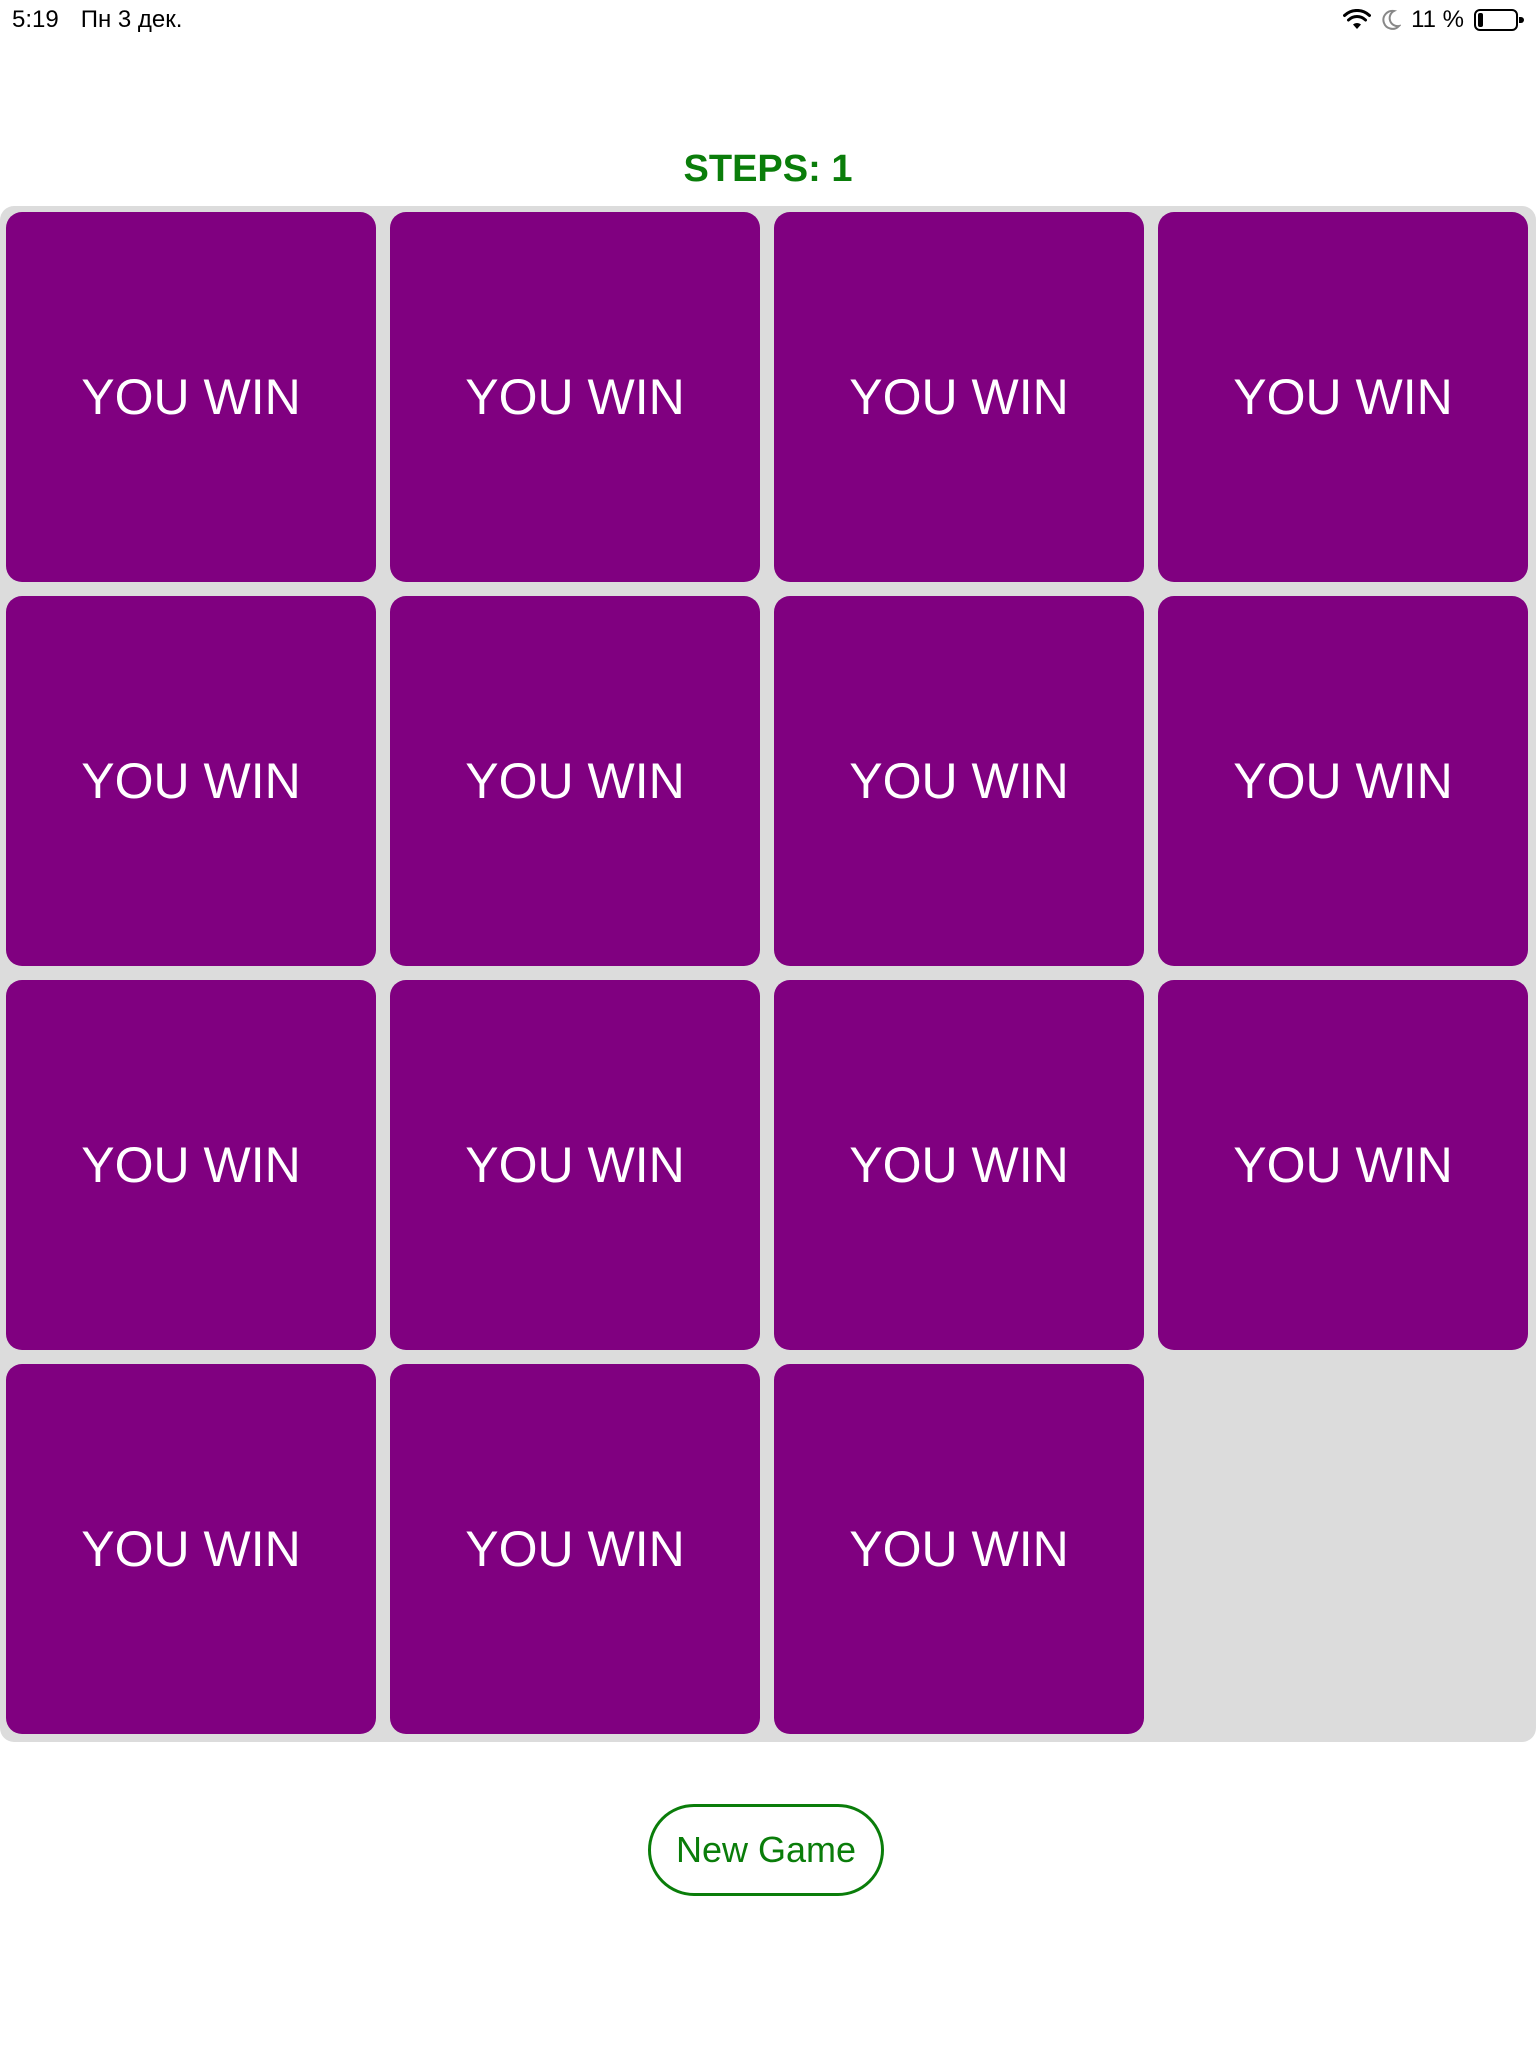 The height and width of the screenshot is (2048, 1536). I want to click on status-left: 5:19 Пн 3 дек., so click(97, 20).